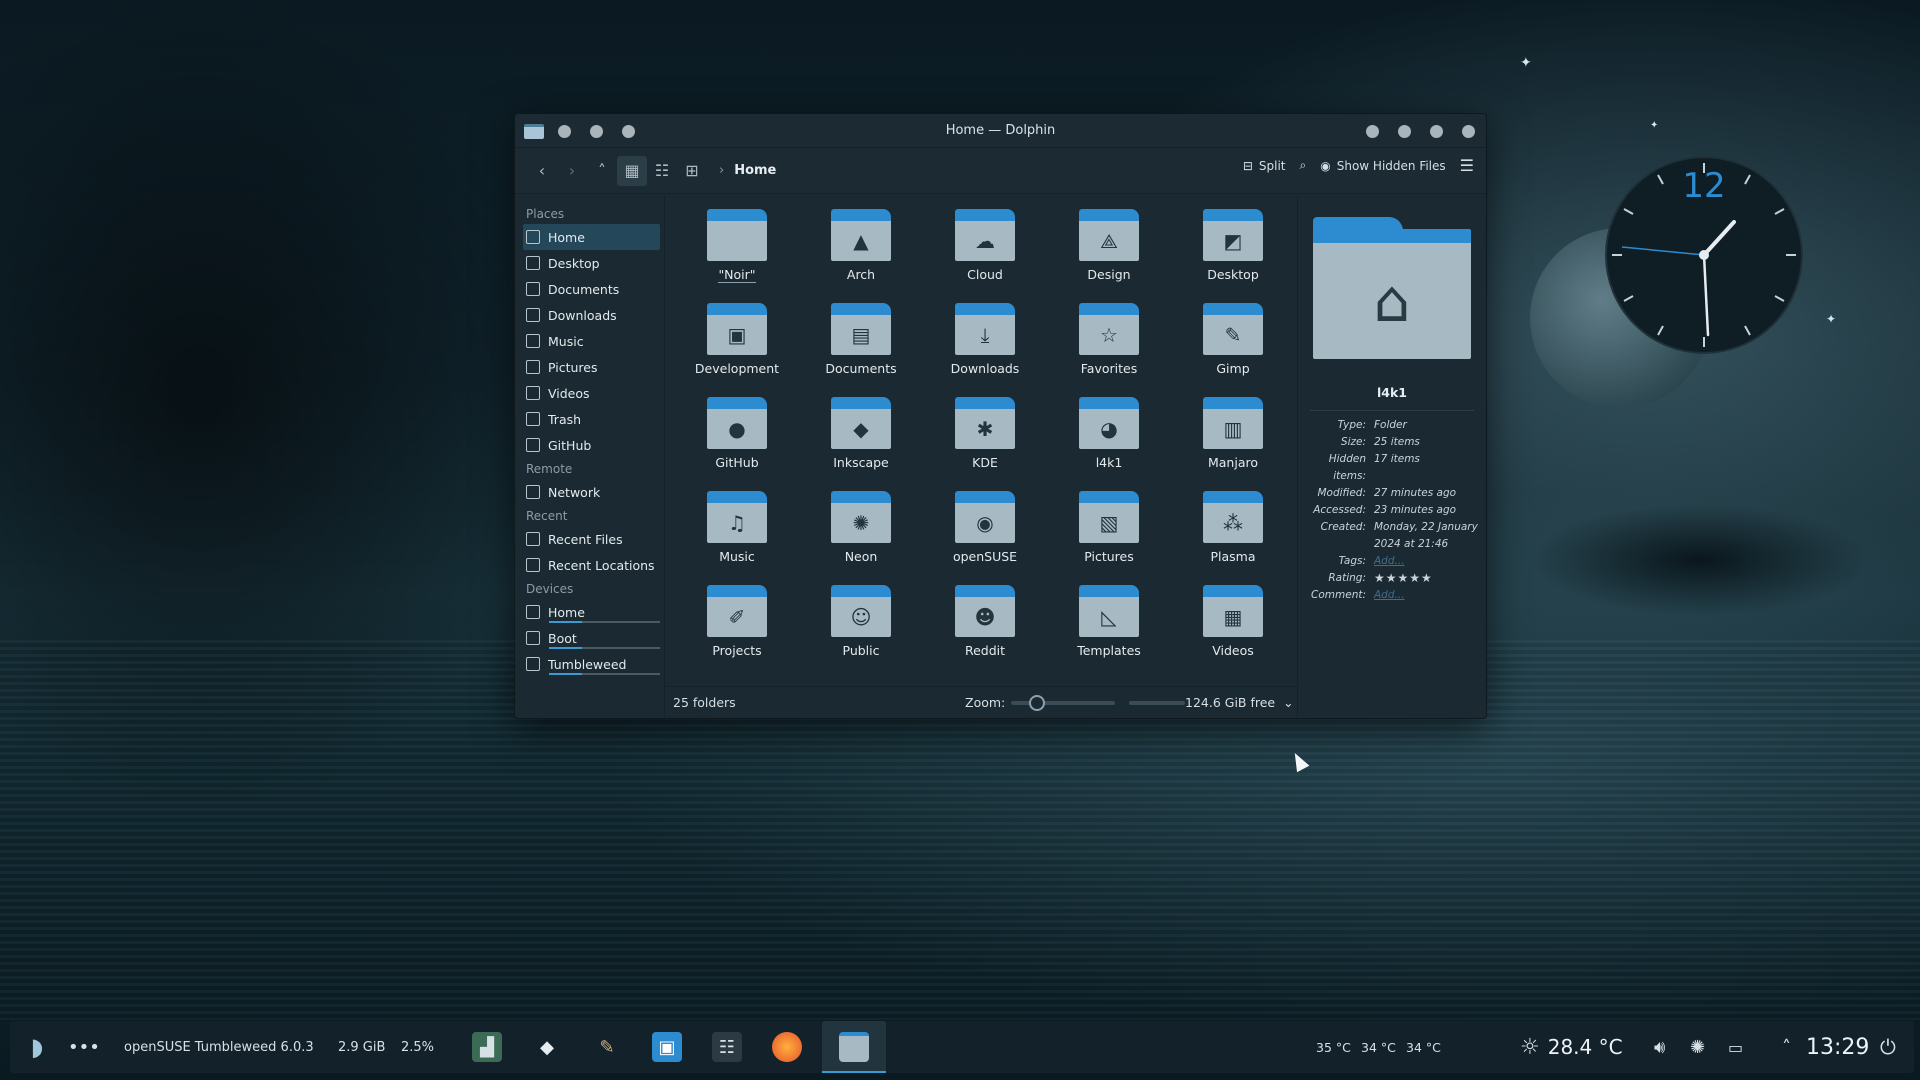  What do you see at coordinates (1837, 1047) in the screenshot?
I see `digital-clock: 13:29` at bounding box center [1837, 1047].